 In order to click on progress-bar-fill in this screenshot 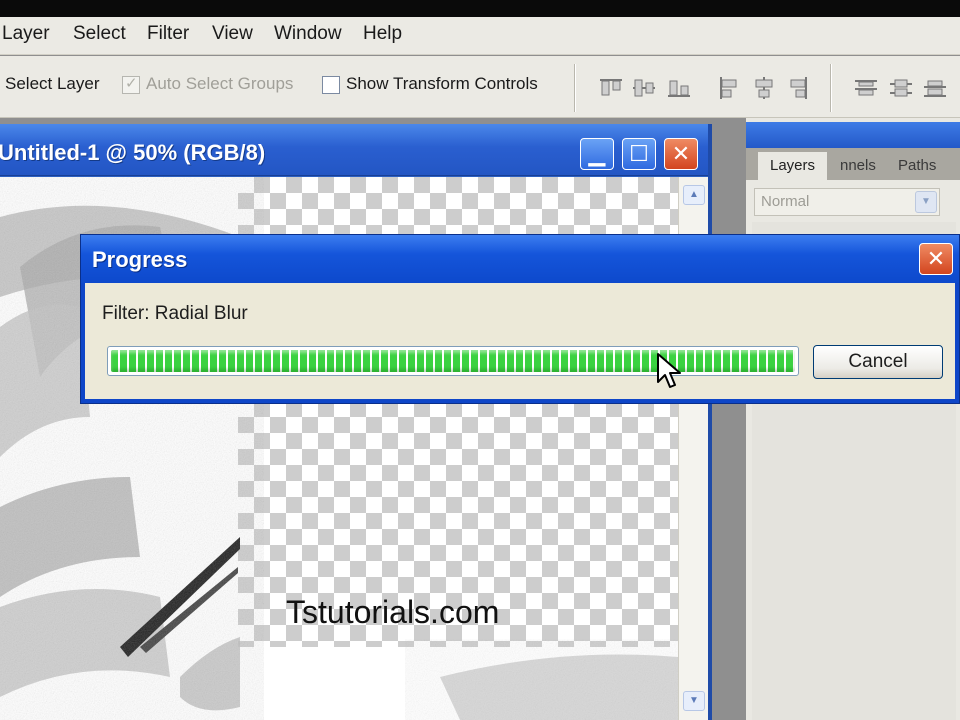, I will do `click(453, 361)`.